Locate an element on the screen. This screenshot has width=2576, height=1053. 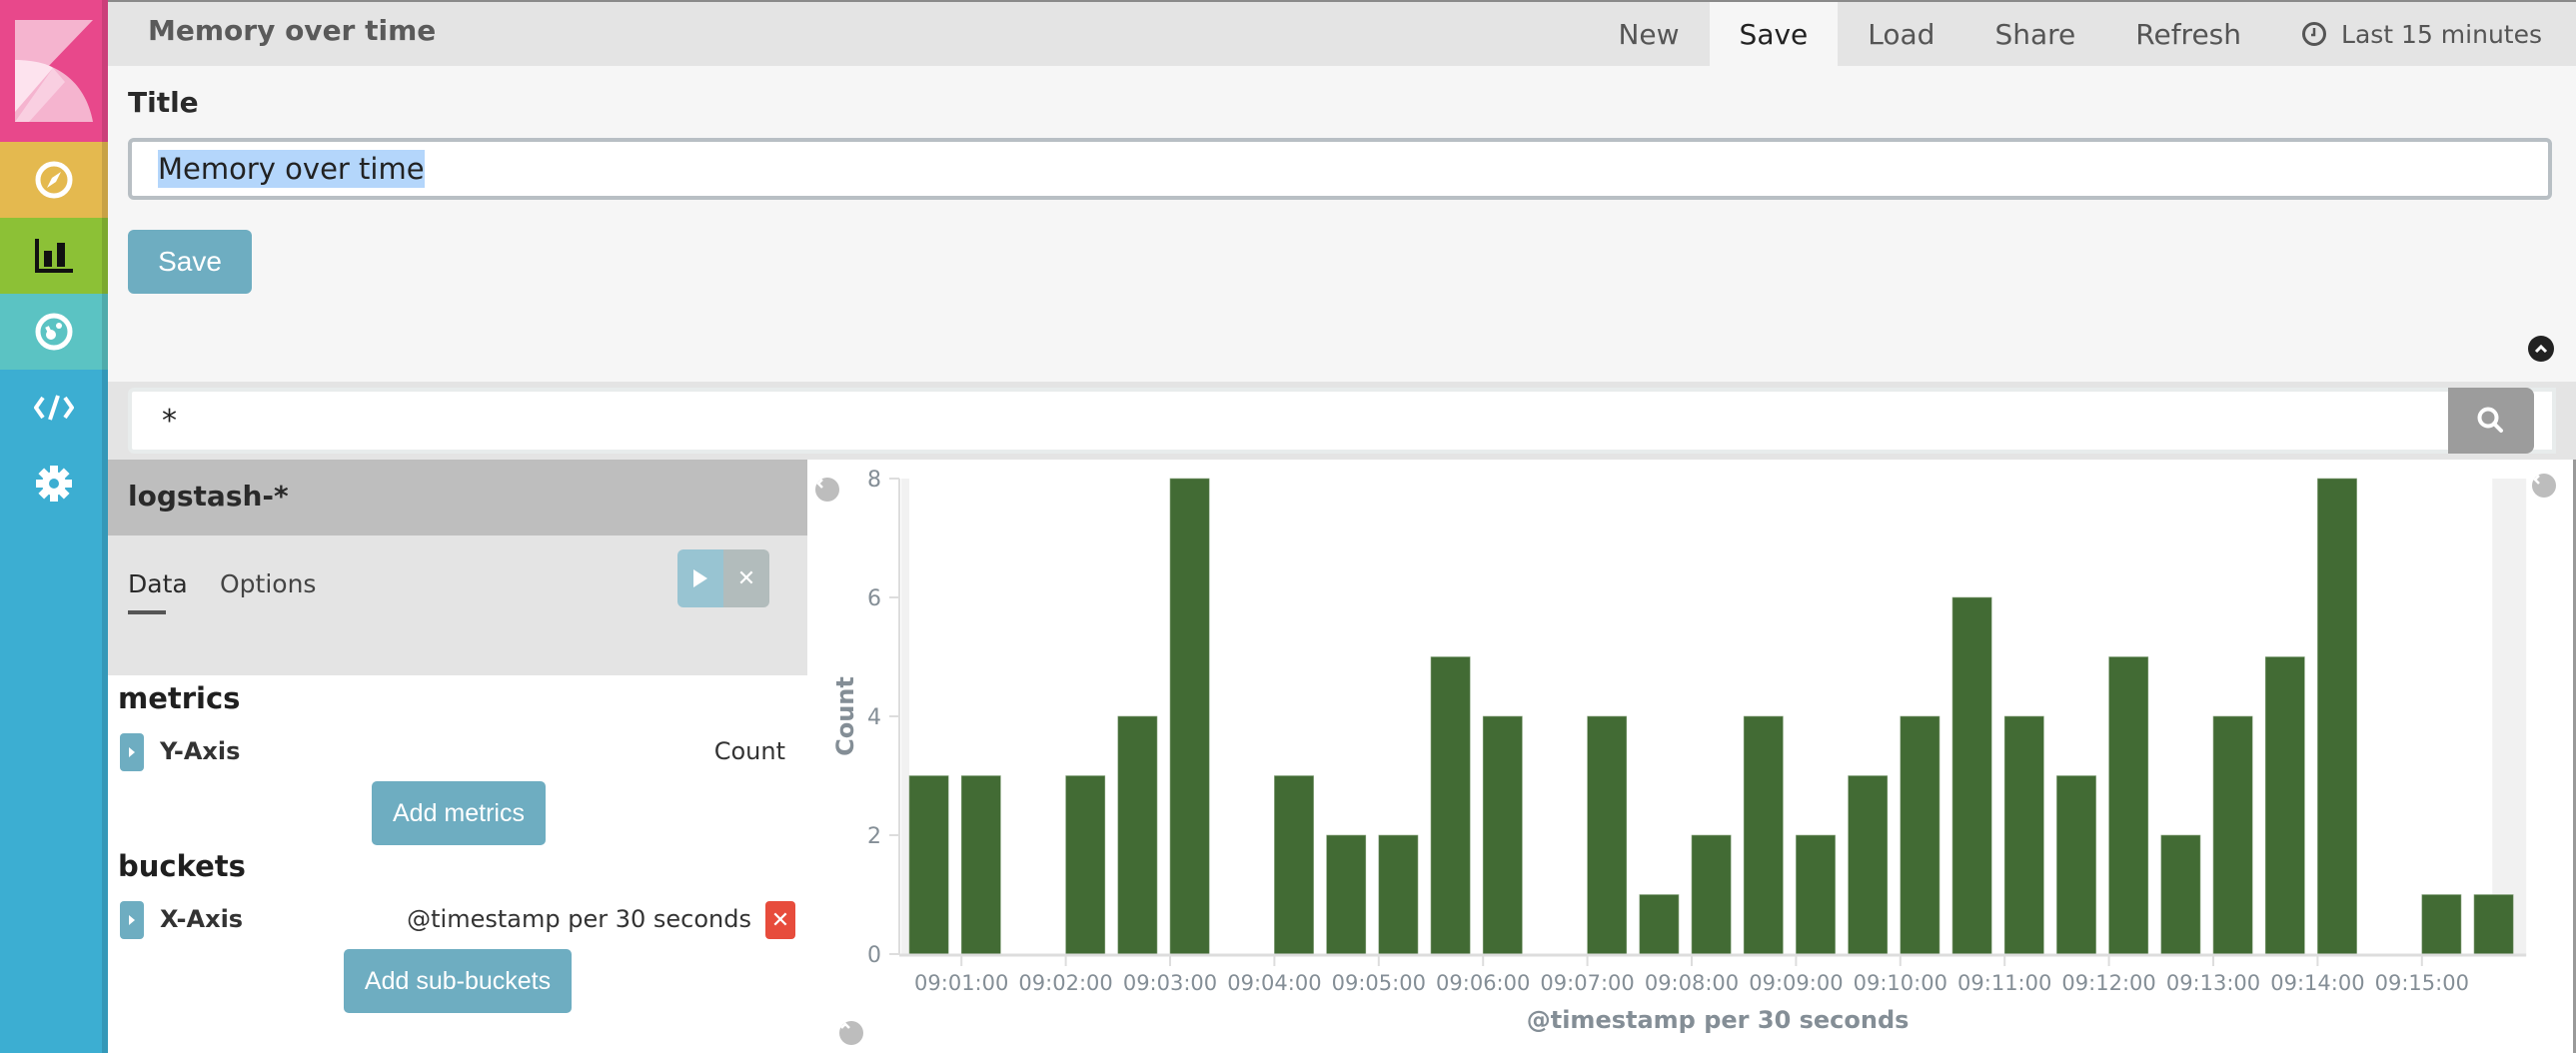
discard-changes-button: ✕ is located at coordinates (746, 578).